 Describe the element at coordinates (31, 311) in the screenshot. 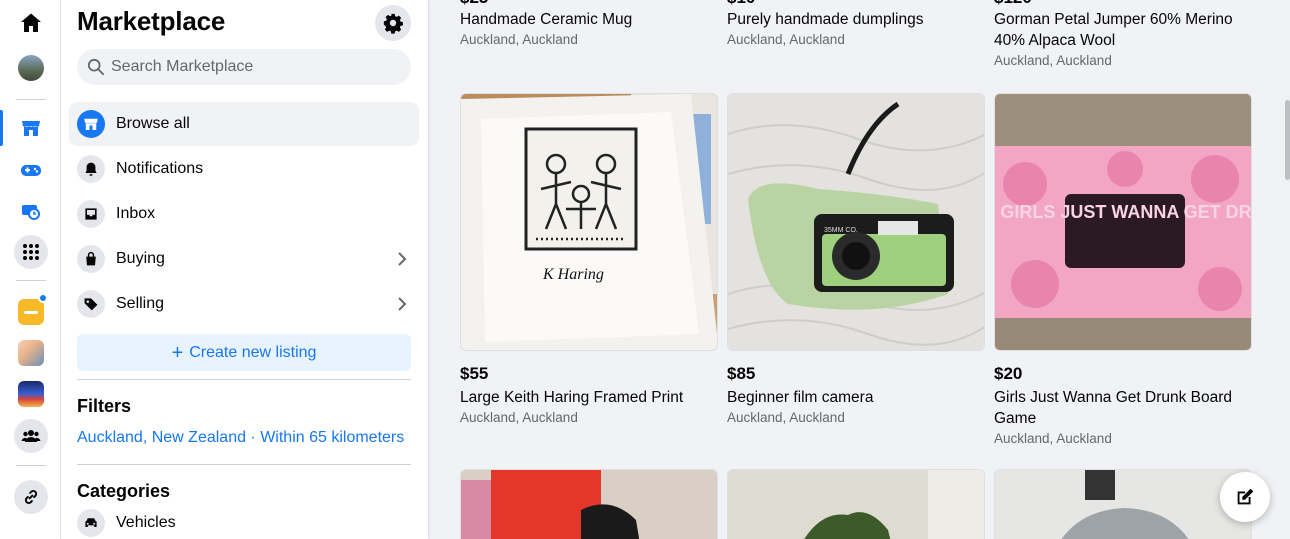

I see `shortcut-yellow-group` at that location.